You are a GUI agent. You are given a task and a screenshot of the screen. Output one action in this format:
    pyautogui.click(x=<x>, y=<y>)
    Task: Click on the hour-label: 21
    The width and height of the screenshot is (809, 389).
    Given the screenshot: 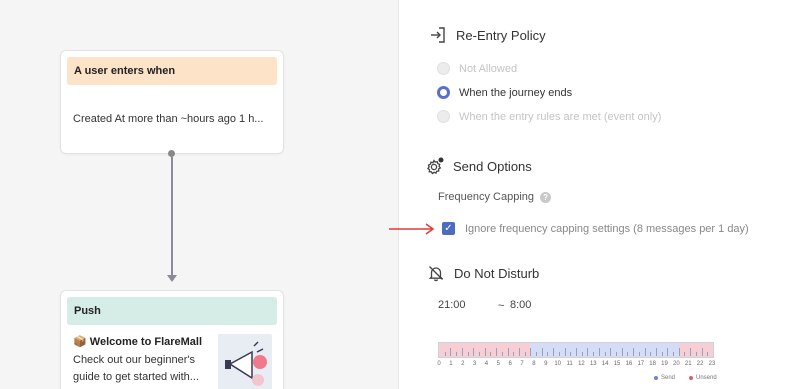 What is the action you would take?
    pyautogui.click(x=688, y=364)
    